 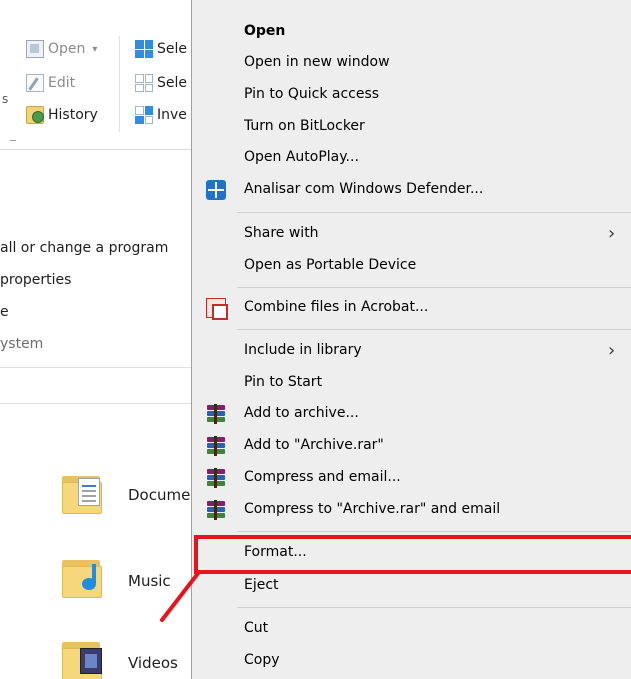 What do you see at coordinates (317, 62) in the screenshot?
I see `menu-item-label: Open in new window` at bounding box center [317, 62].